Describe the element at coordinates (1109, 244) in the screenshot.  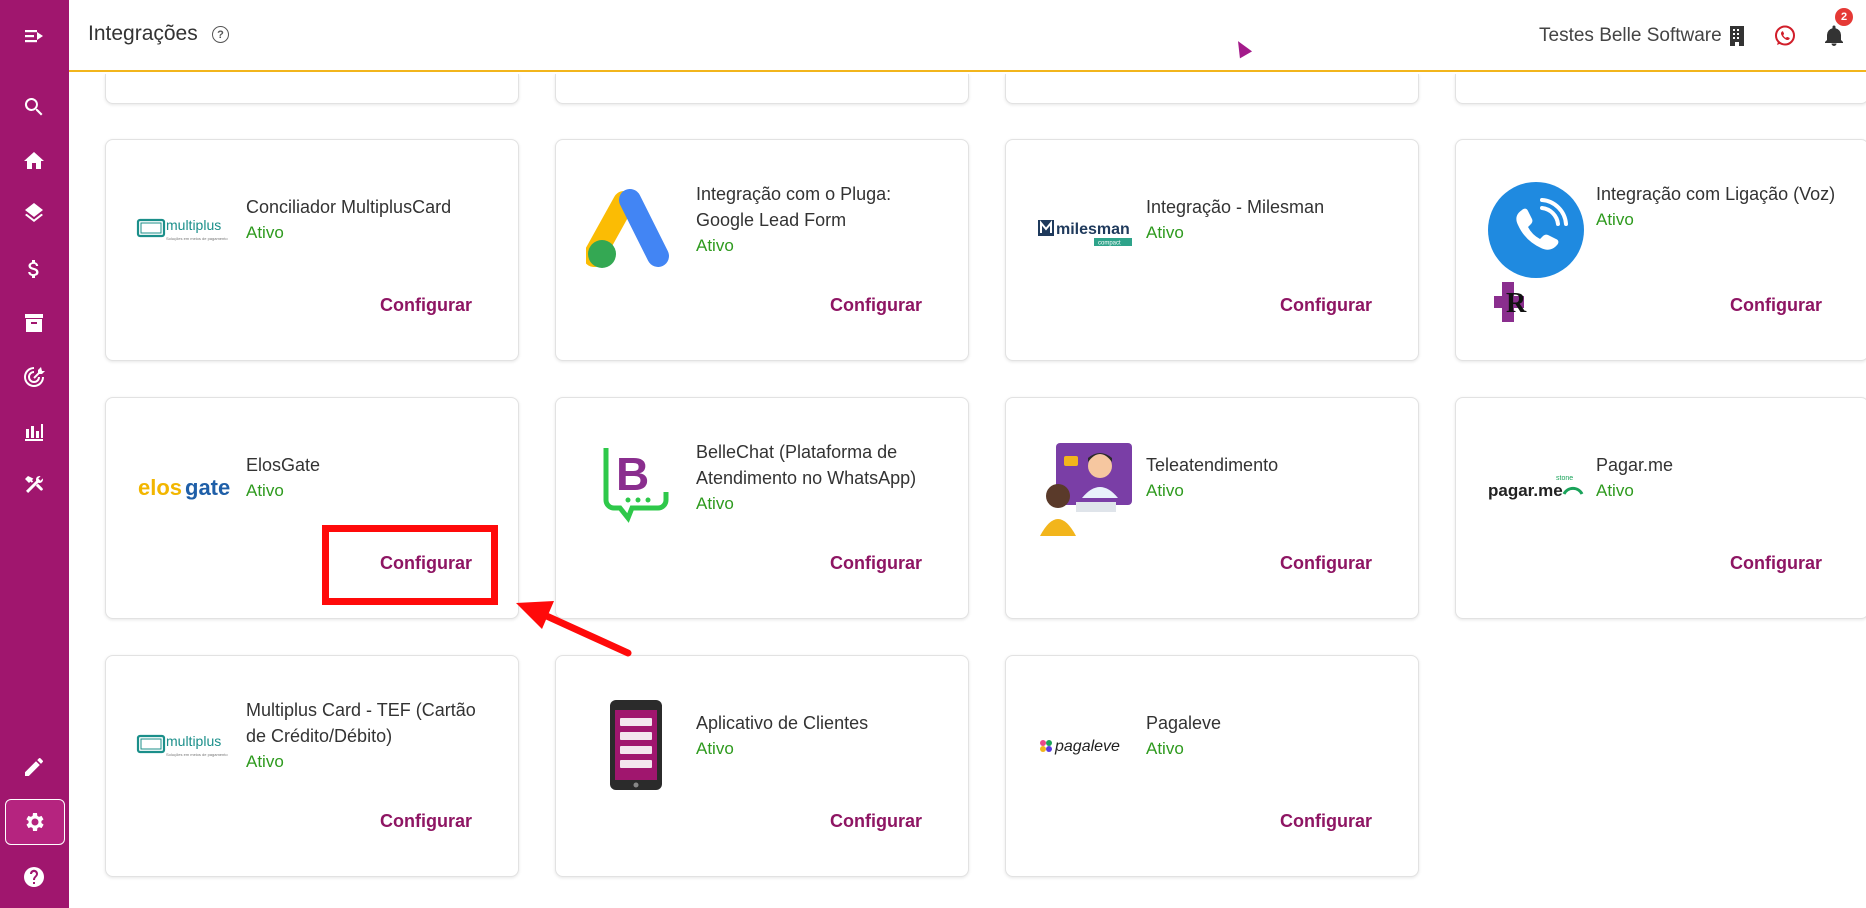
I see `milesman-logo-subtext: compact` at that location.